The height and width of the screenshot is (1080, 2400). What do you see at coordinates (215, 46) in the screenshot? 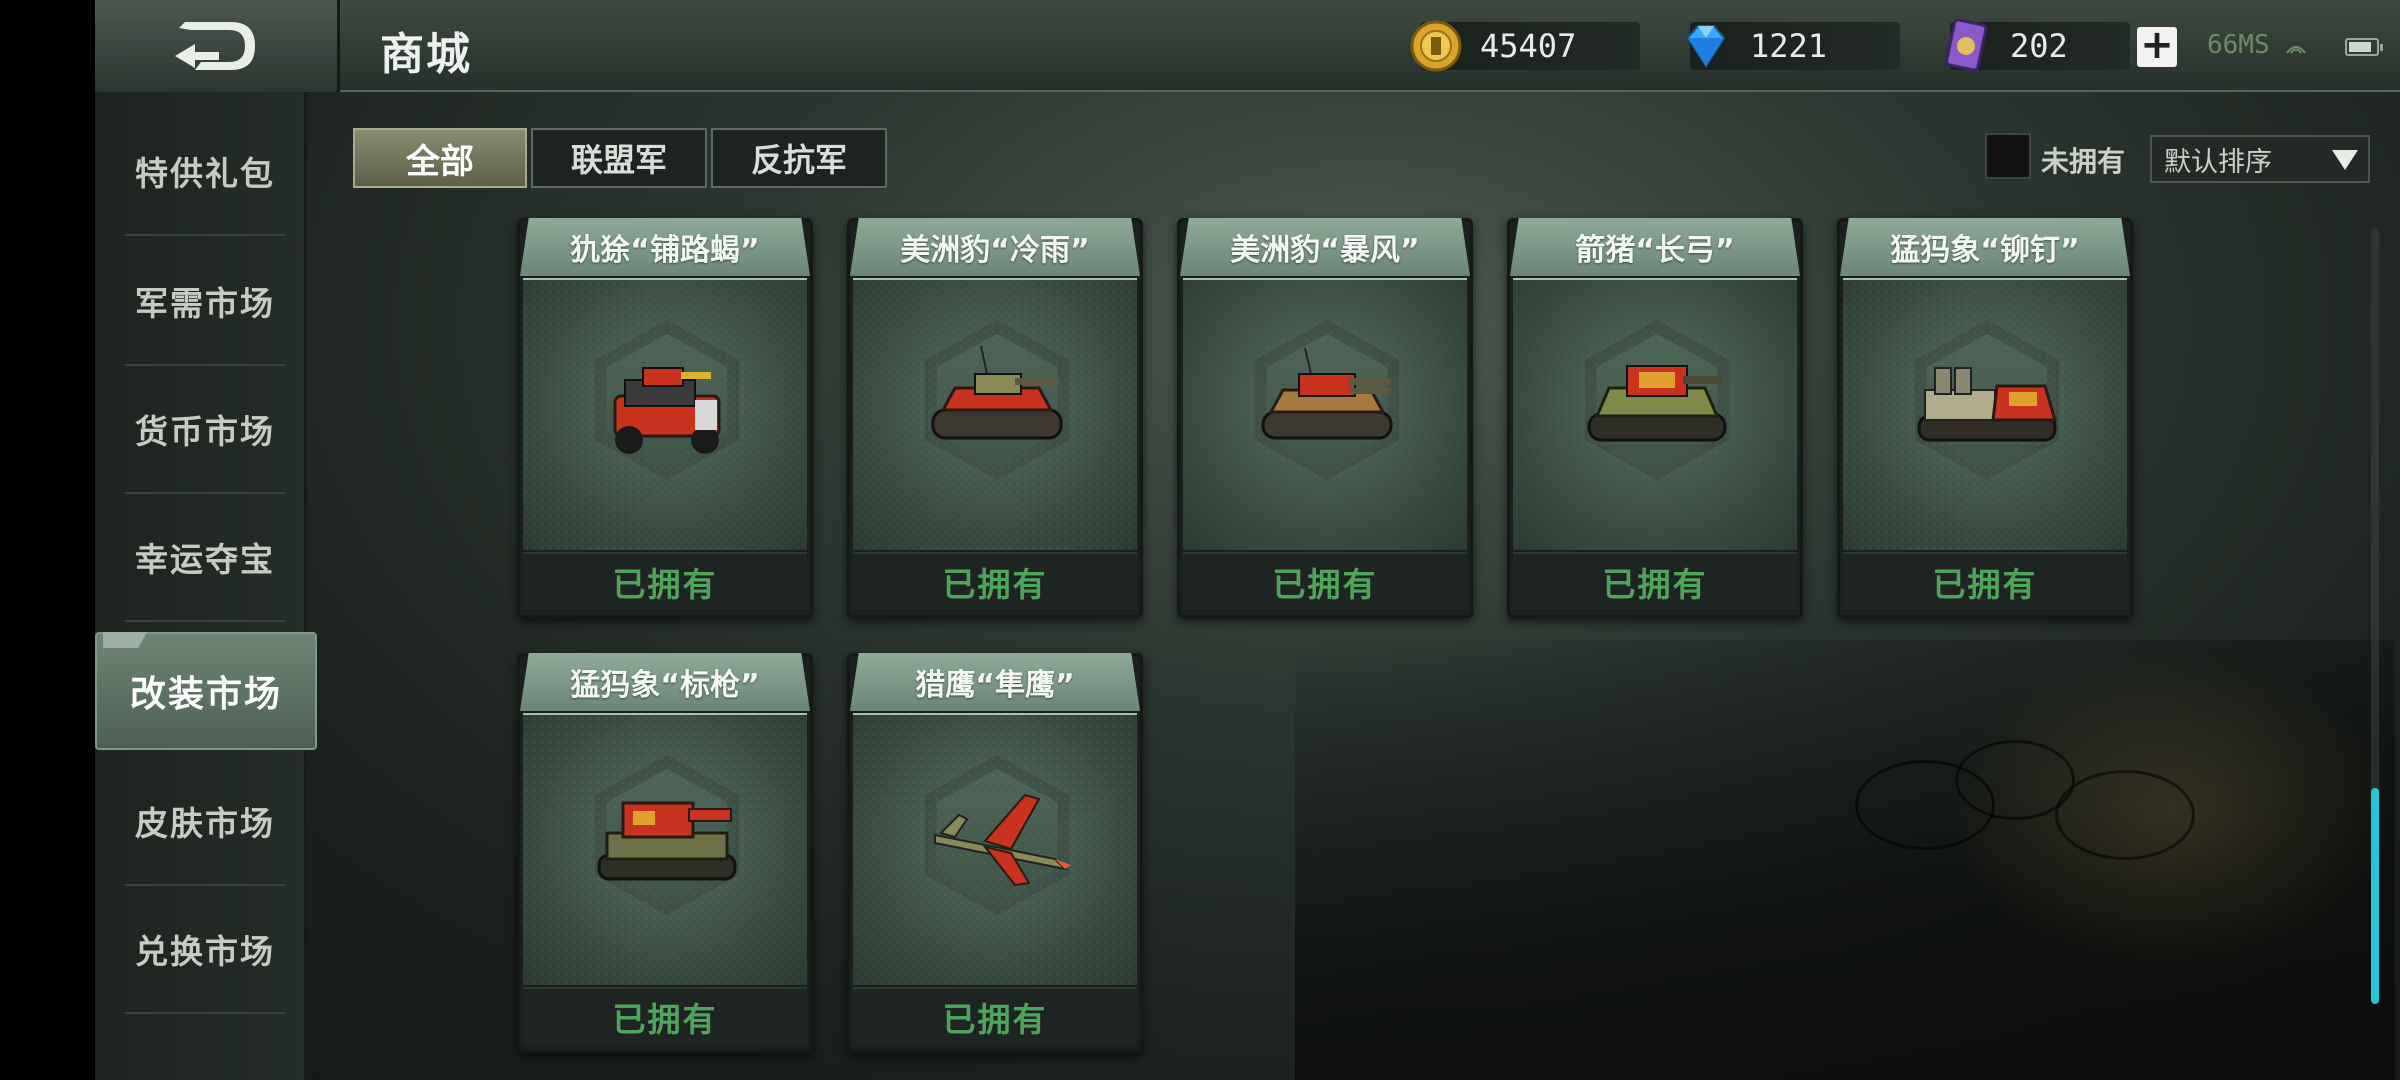
I see `back-arrow-icon` at bounding box center [215, 46].